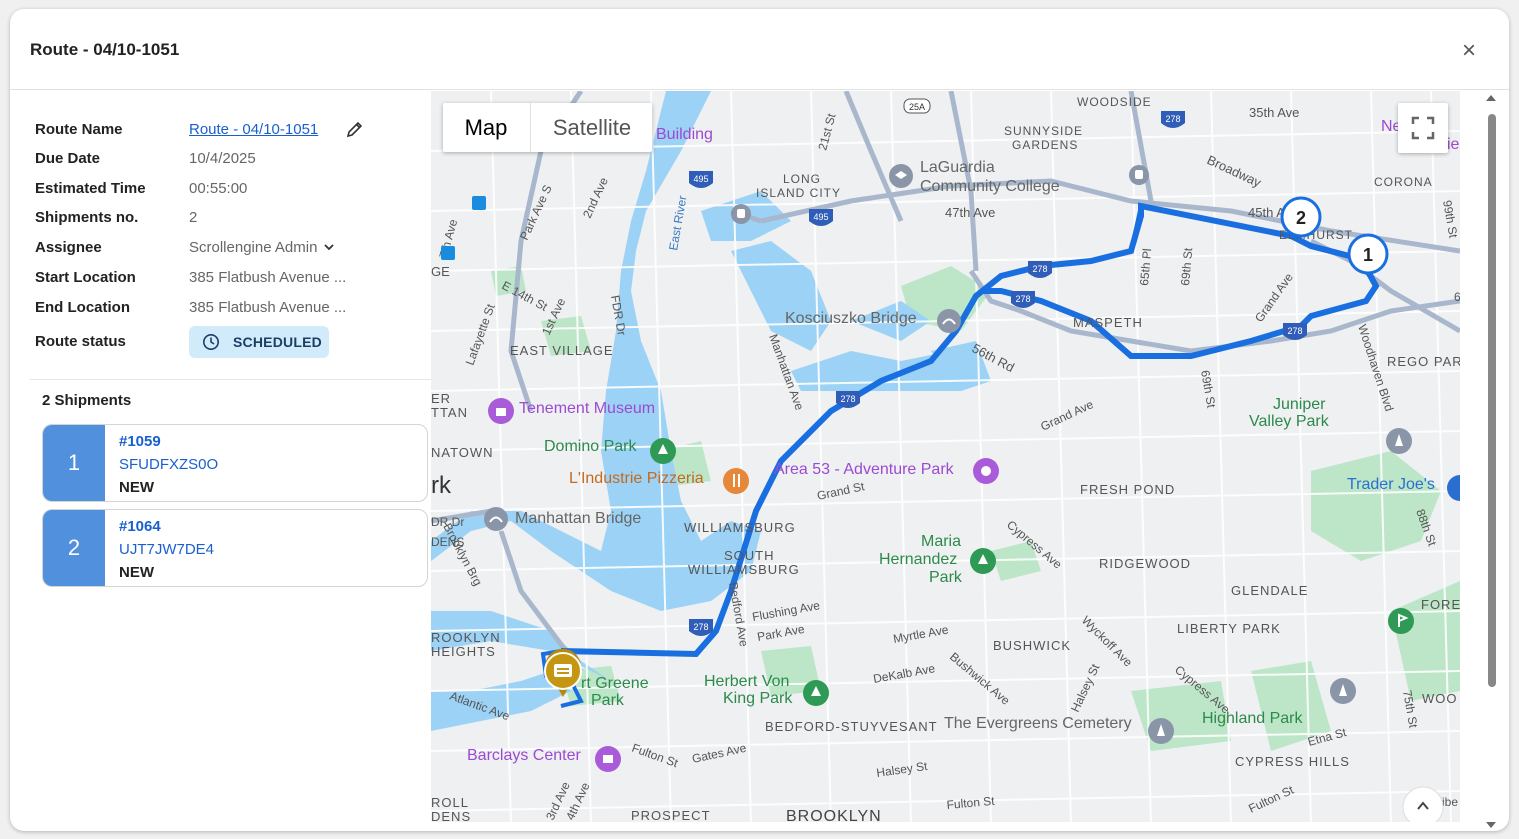  I want to click on neighborhood-label: BROOKLYN, so click(834, 815).